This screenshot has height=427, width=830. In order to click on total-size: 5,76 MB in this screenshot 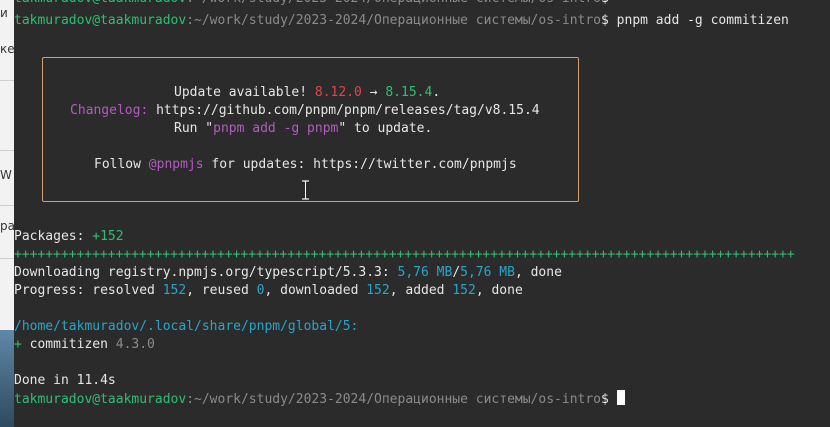, I will do `click(487, 272)`.